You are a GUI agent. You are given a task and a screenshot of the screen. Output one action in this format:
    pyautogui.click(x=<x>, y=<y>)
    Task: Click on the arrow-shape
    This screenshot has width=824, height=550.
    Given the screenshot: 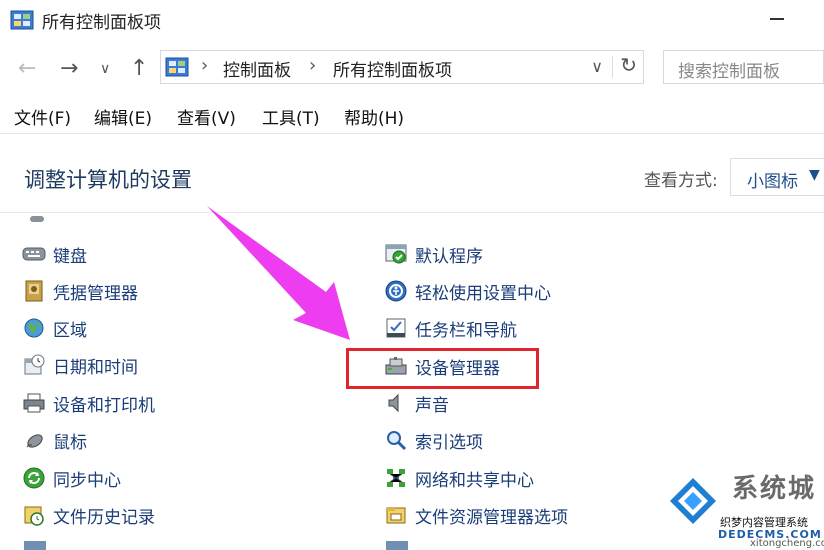 What is the action you would take?
    pyautogui.click(x=278, y=273)
    